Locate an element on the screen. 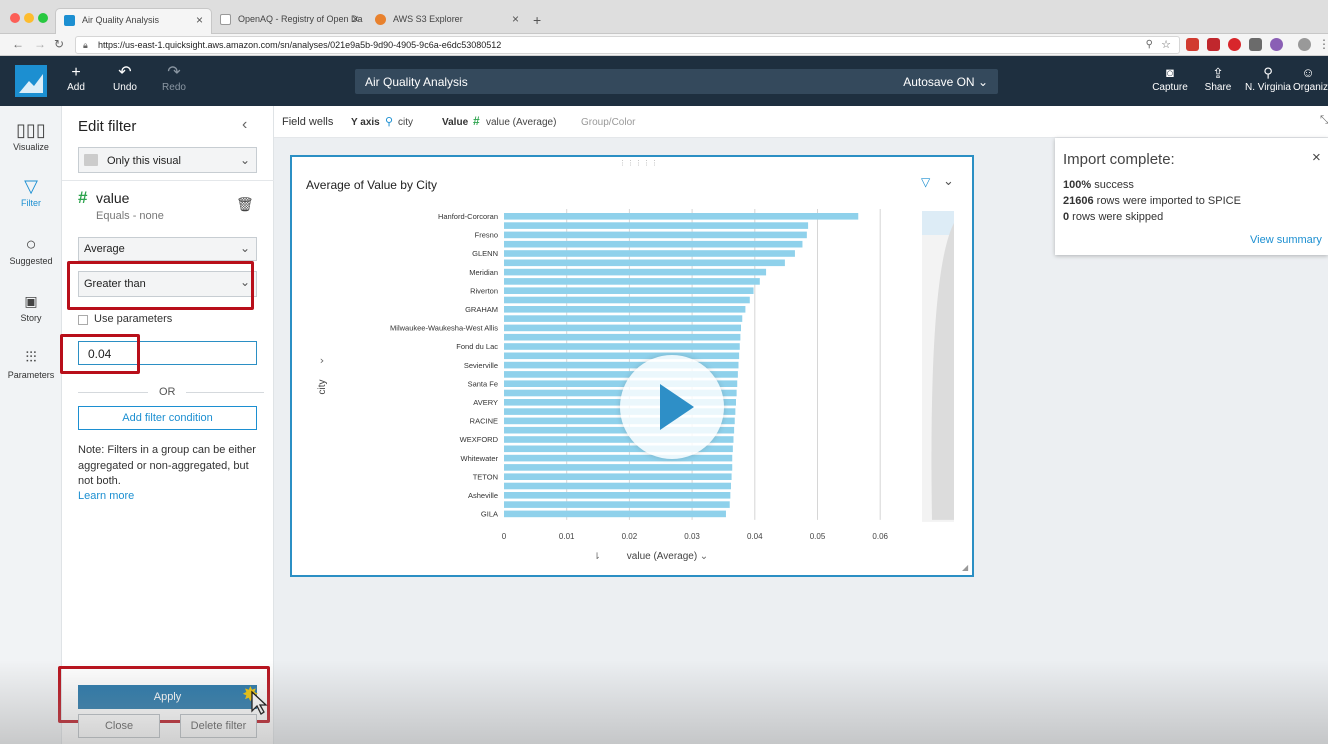  y-tick-label: TETON is located at coordinates (485, 476).